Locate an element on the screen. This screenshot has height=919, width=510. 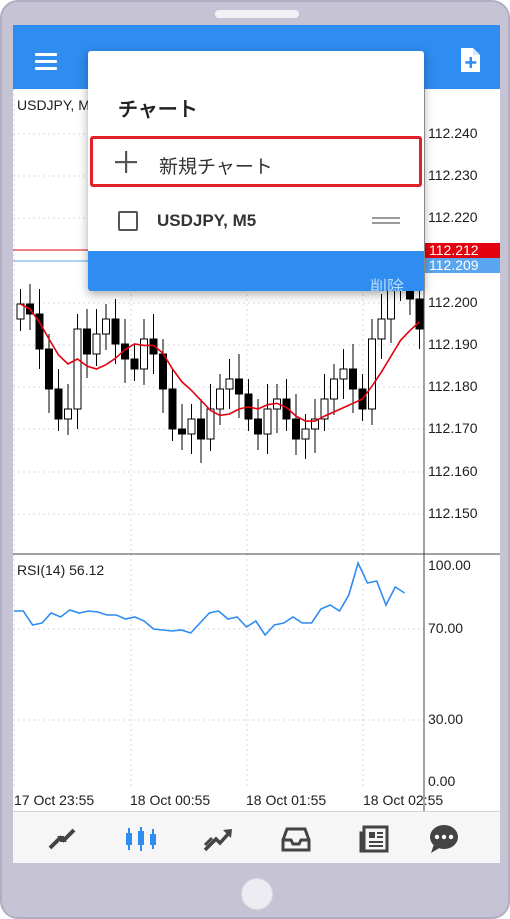
rsi-tick: 100.00 is located at coordinates (449, 565).